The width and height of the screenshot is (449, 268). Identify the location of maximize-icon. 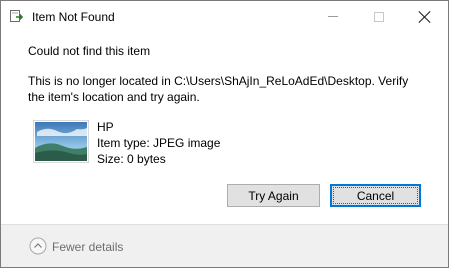
(379, 16).